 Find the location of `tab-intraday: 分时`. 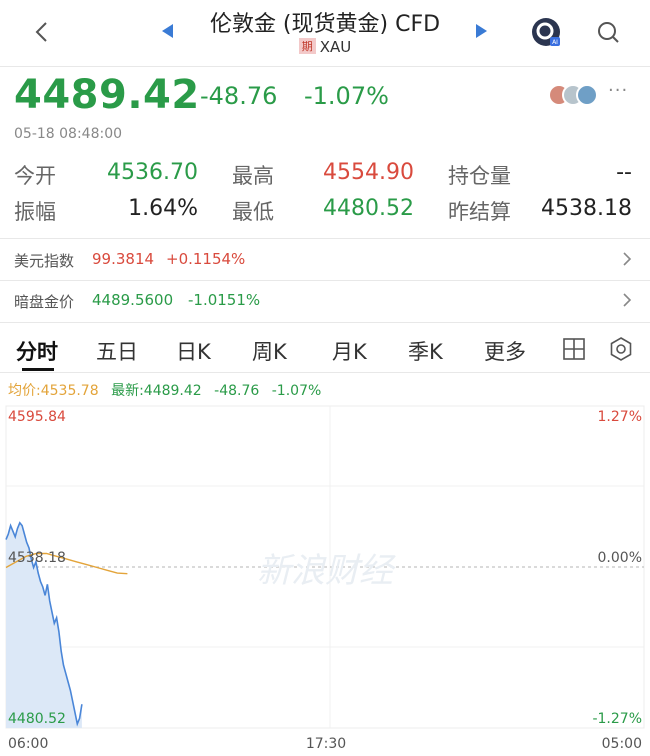

tab-intraday: 分时 is located at coordinates (37, 351).